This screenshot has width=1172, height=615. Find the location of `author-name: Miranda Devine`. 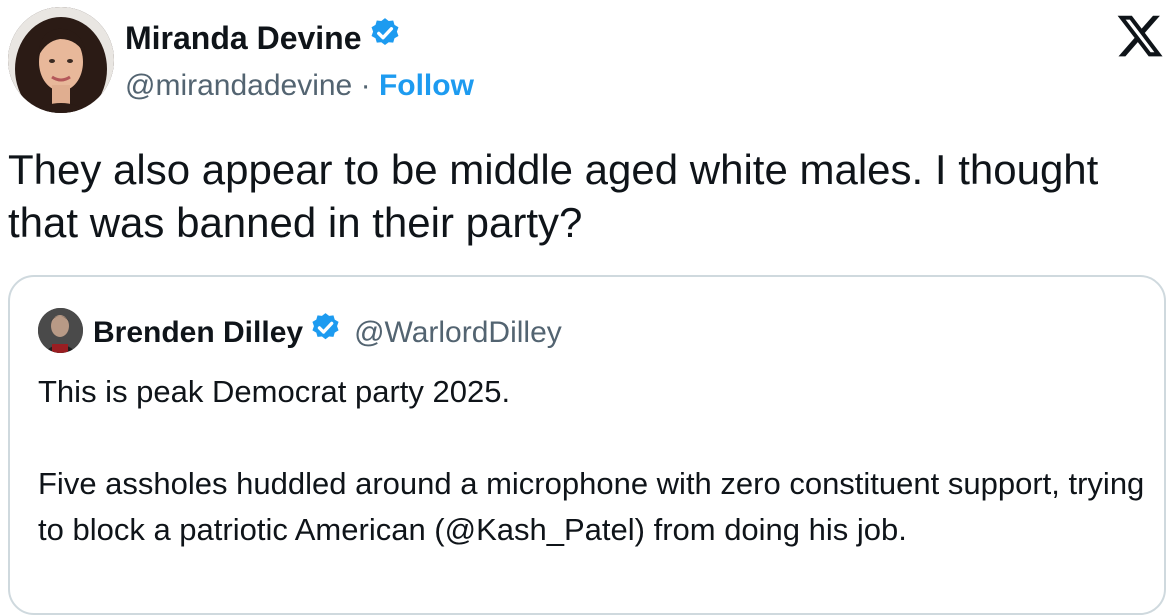

author-name: Miranda Devine is located at coordinates (243, 38).